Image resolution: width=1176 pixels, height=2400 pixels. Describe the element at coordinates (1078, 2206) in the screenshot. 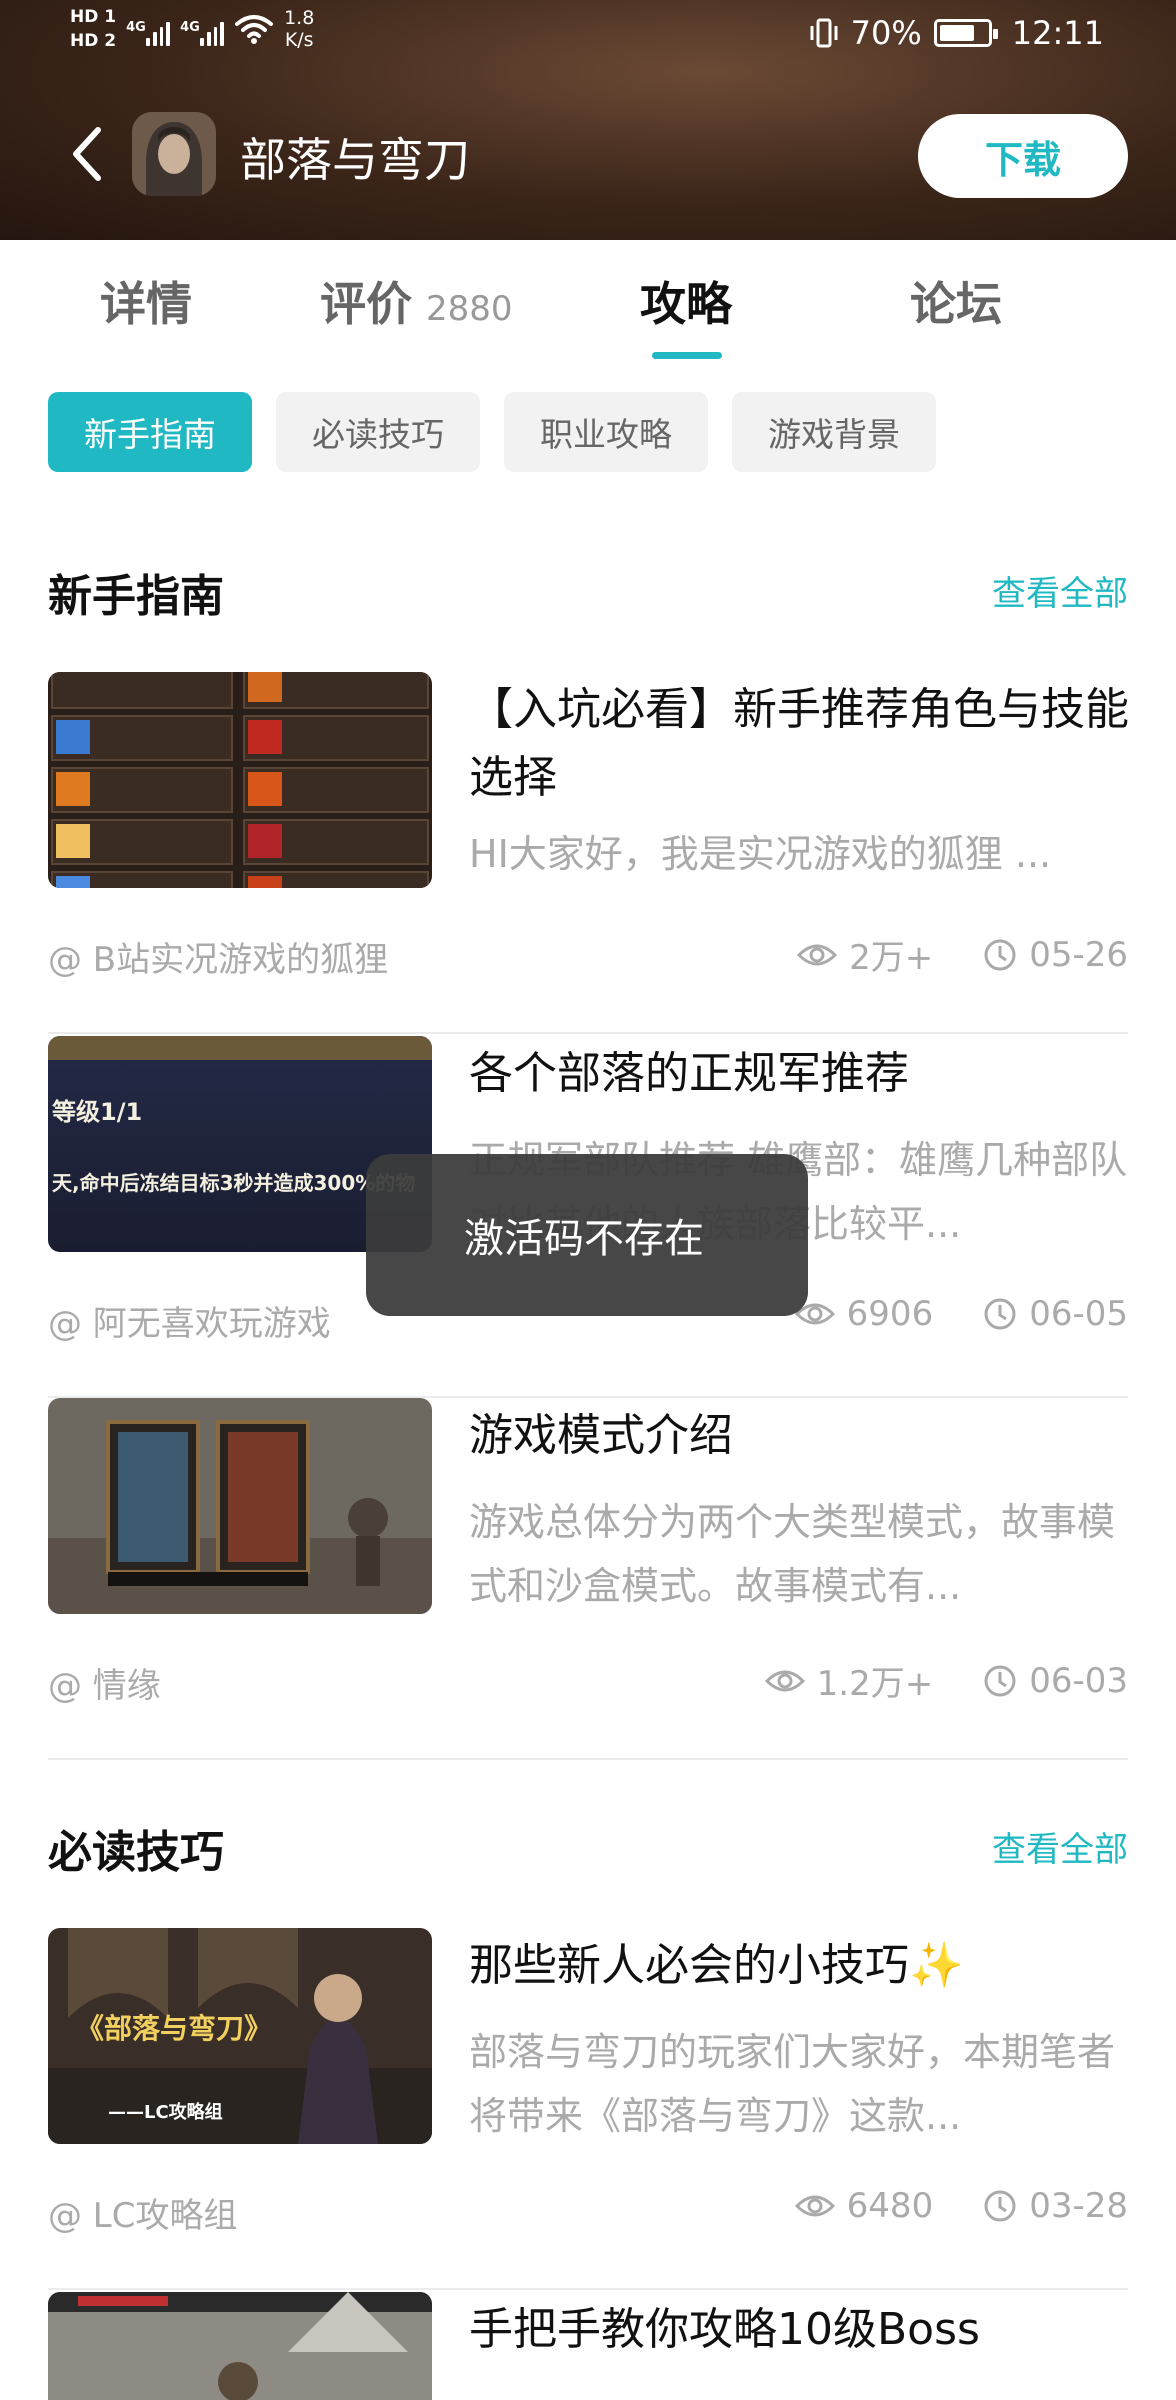

I see `post-date: 03-28` at that location.